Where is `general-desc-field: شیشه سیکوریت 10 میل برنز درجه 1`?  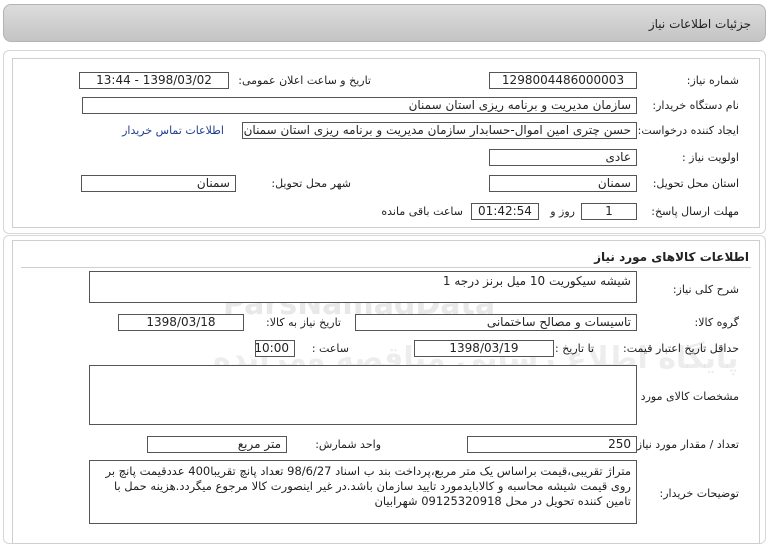
general-desc-field: شیشه سیکوریت 10 میل برنز درجه 1 is located at coordinates (363, 287).